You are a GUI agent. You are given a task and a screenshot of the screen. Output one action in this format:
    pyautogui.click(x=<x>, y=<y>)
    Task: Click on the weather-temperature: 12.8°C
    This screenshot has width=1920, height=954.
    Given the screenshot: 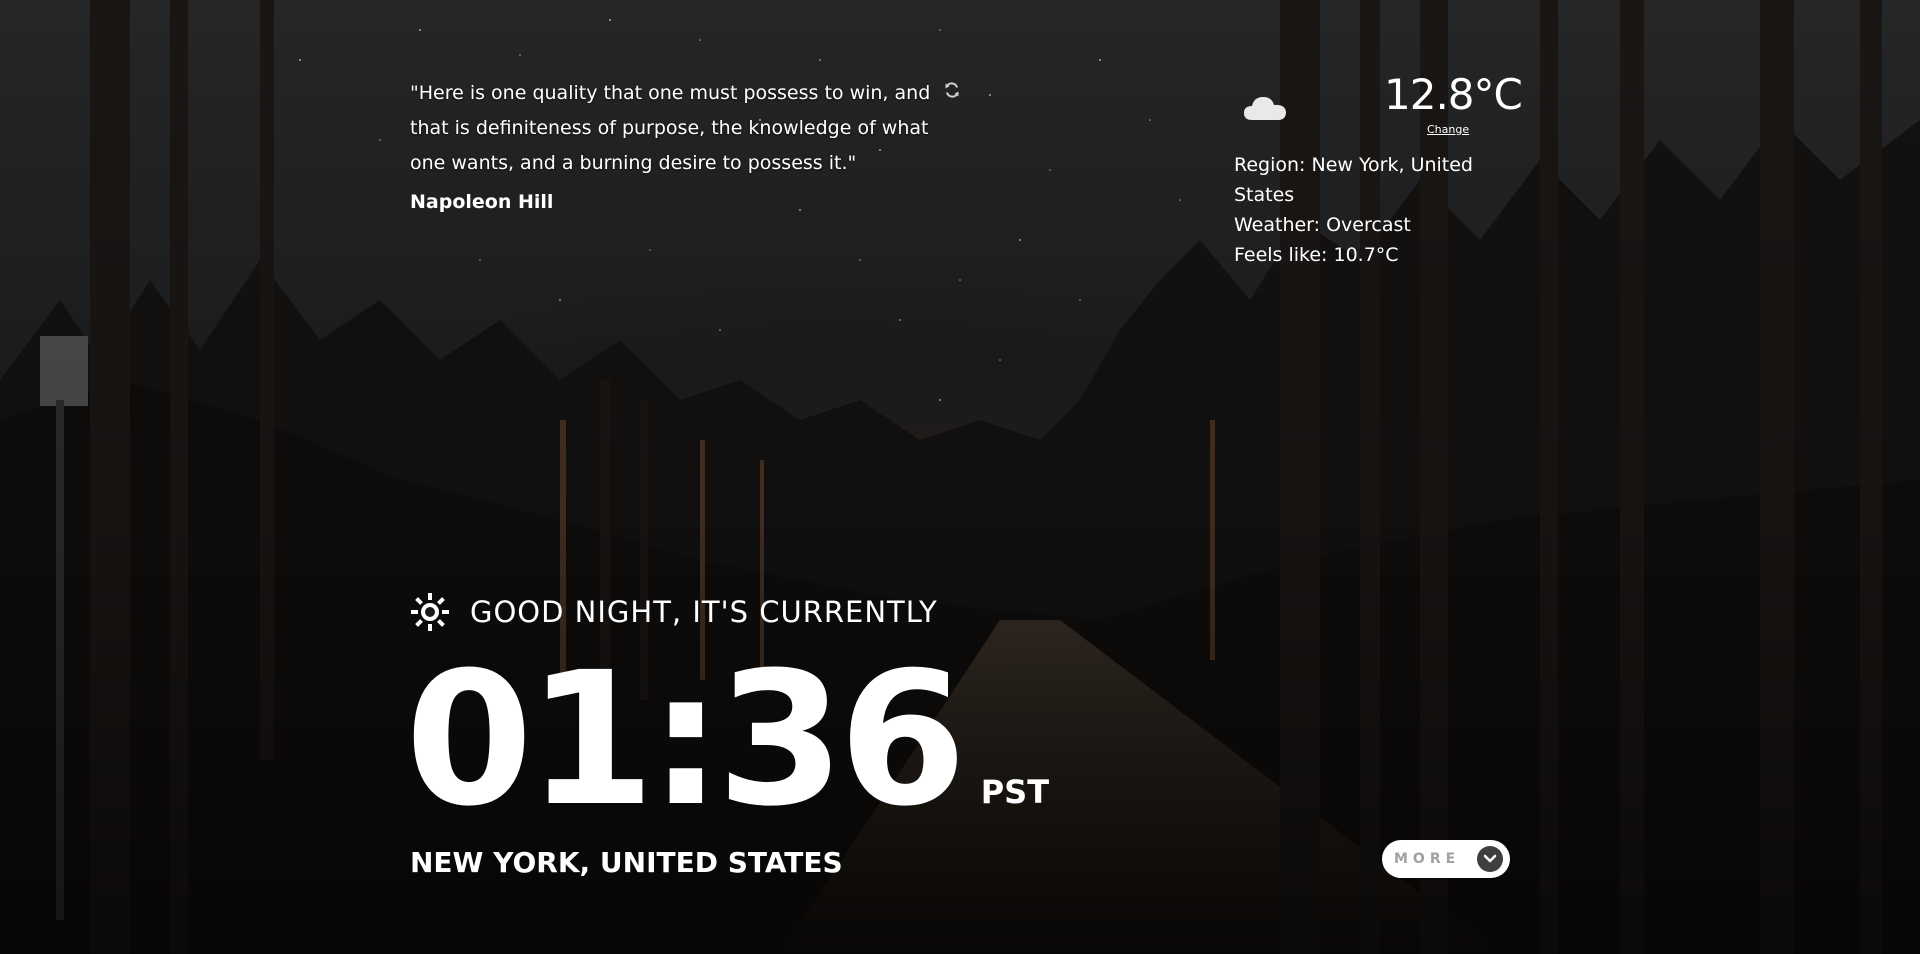 What is the action you would take?
    pyautogui.click(x=1453, y=94)
    